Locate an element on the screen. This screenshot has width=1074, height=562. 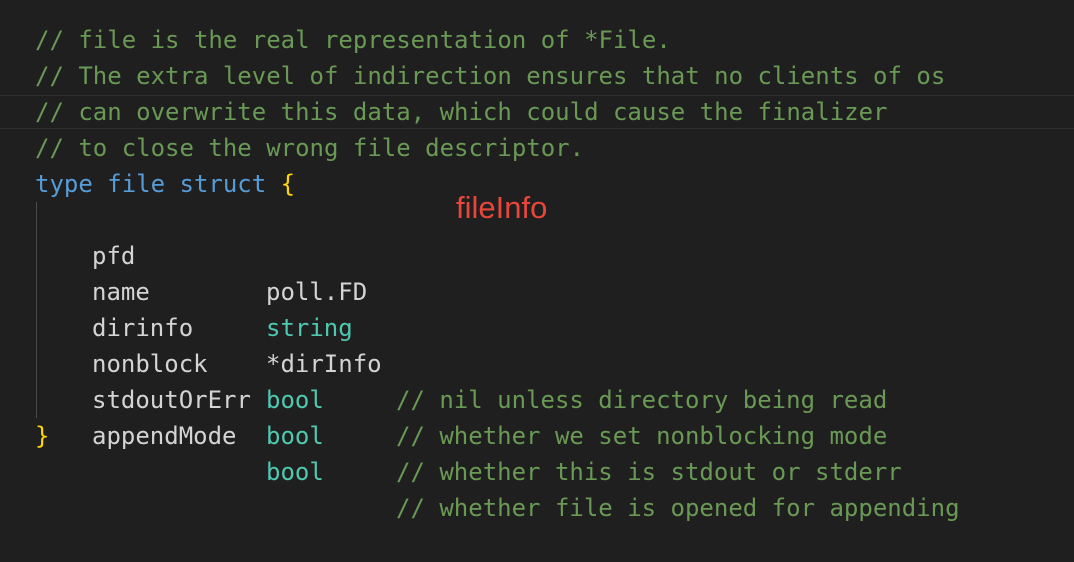
field-comment: // whether this is stdout or stderr is located at coordinates (649, 472).